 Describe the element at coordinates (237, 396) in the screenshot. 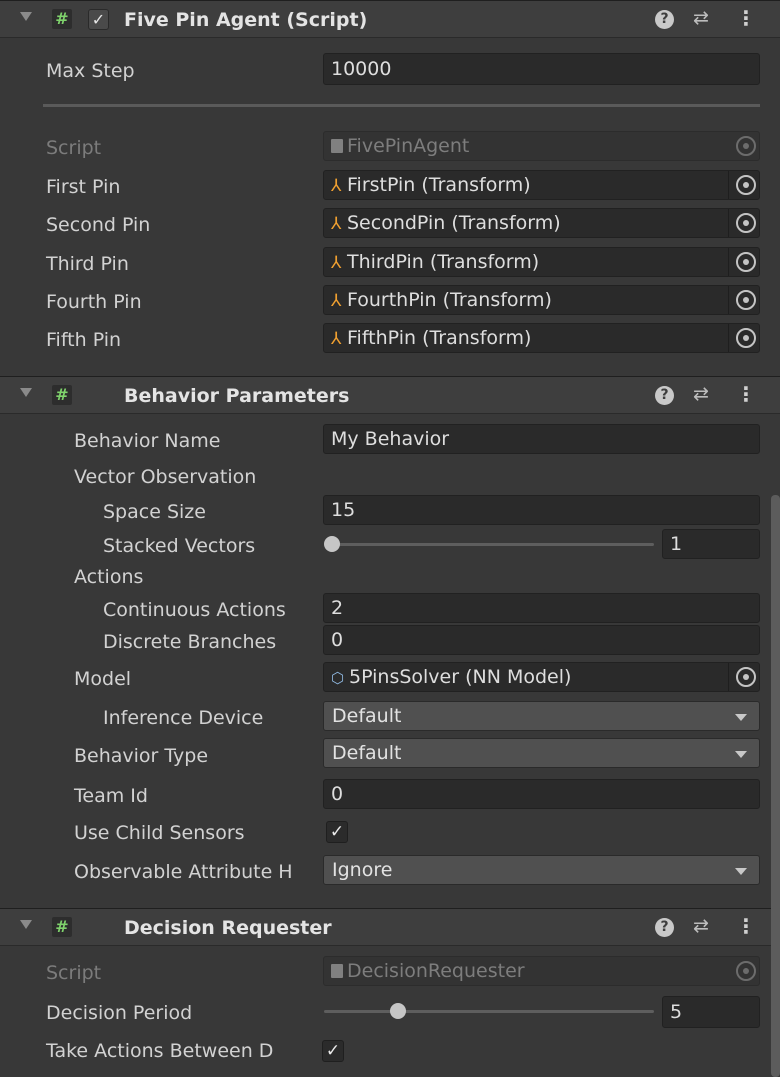

I see `component-title: Behavior Parameters` at that location.